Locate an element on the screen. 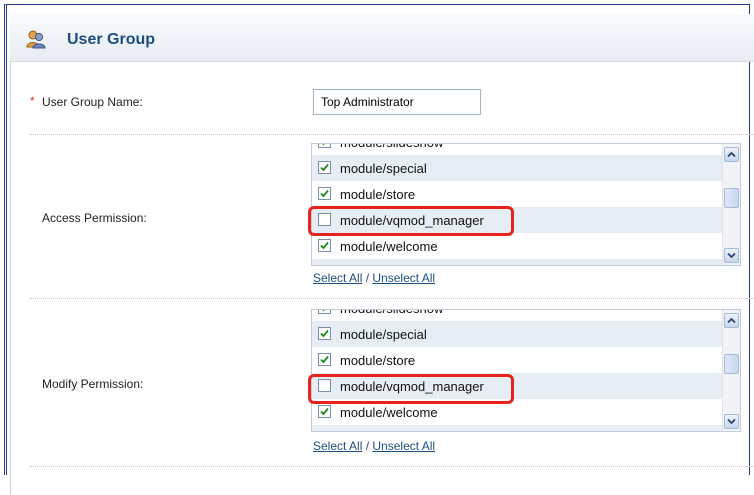 This screenshot has height=495, width=754. required-marker: * is located at coordinates (32, 101).